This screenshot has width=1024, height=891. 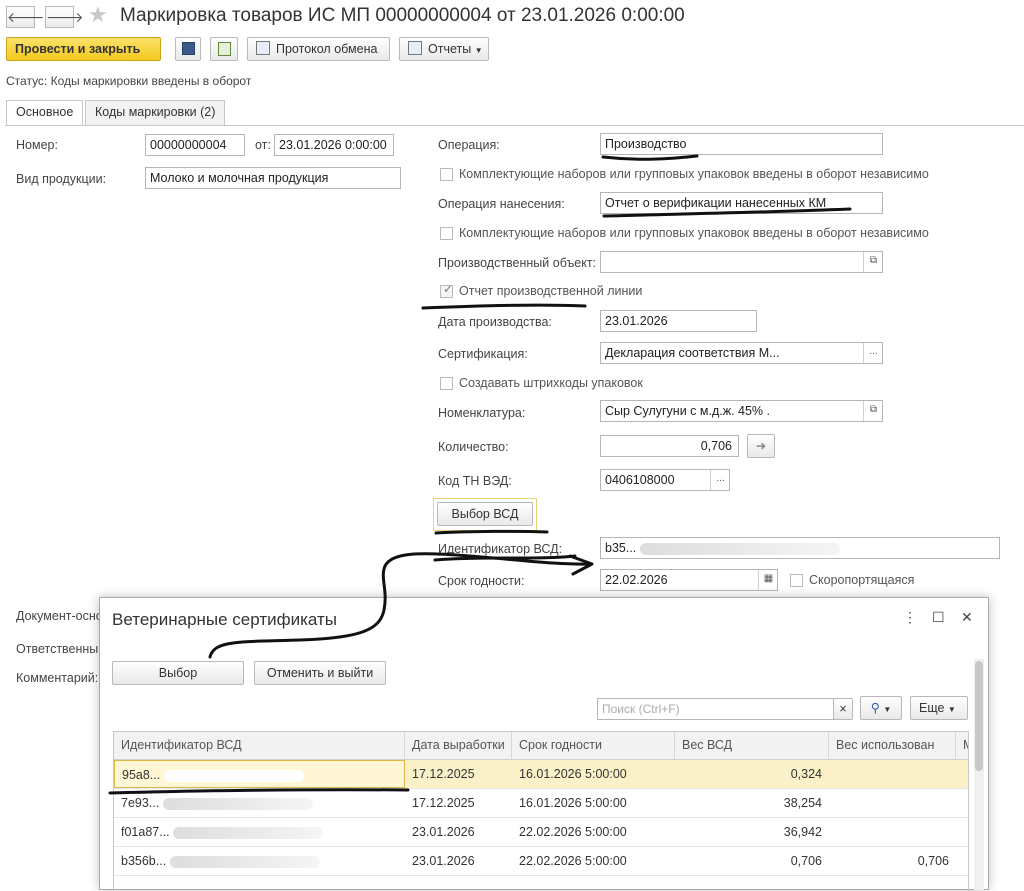 What do you see at coordinates (881, 708) in the screenshot?
I see `search-button: ⚲ ▼` at bounding box center [881, 708].